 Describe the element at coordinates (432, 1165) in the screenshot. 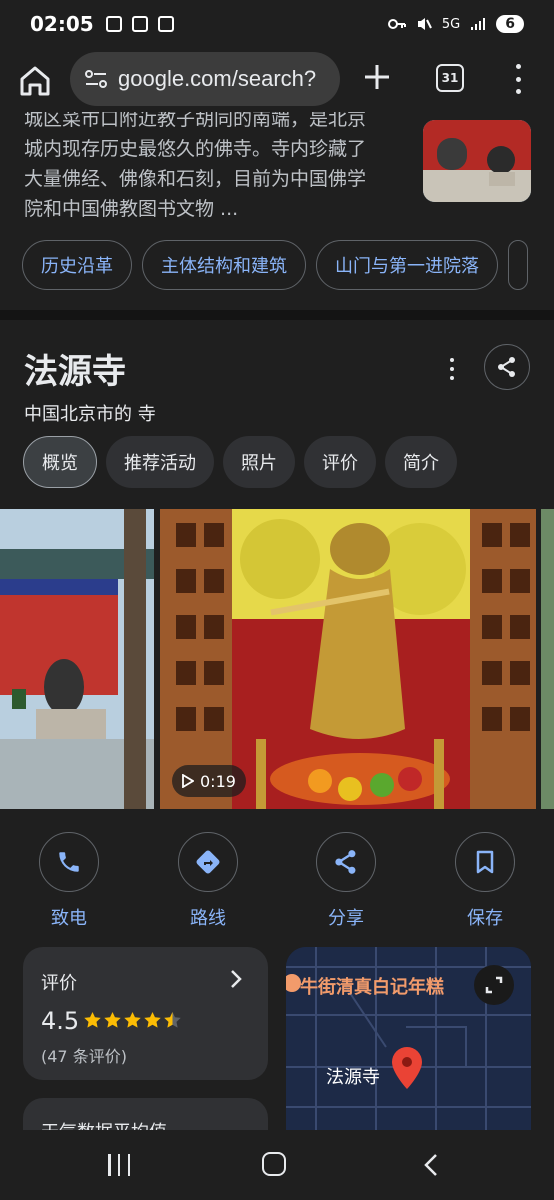

I see `back-icon` at that location.